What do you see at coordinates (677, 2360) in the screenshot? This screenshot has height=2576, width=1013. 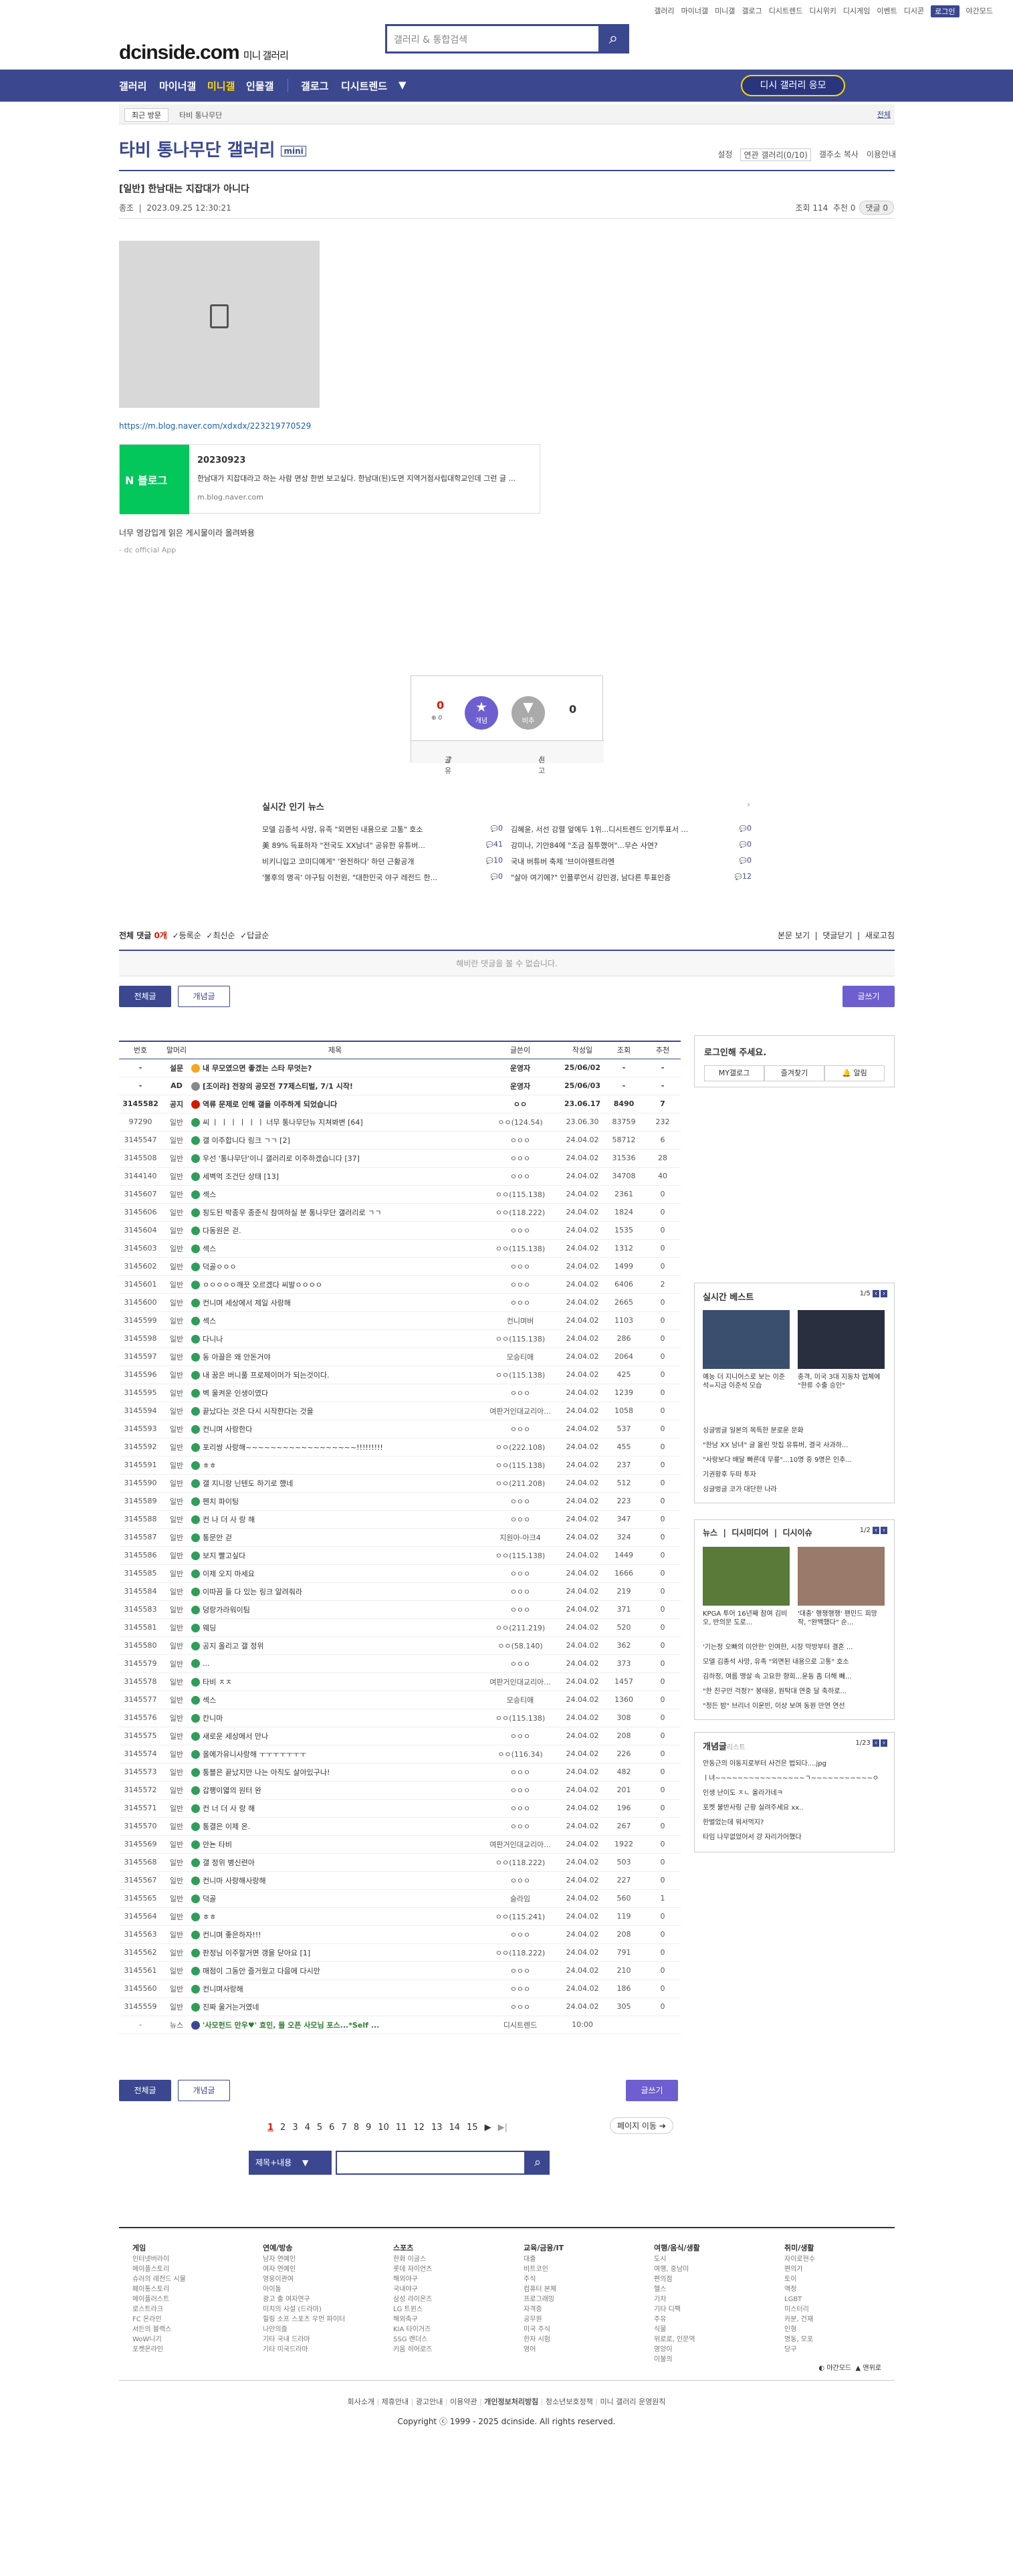 I see `footer-link: 이불의` at bounding box center [677, 2360].